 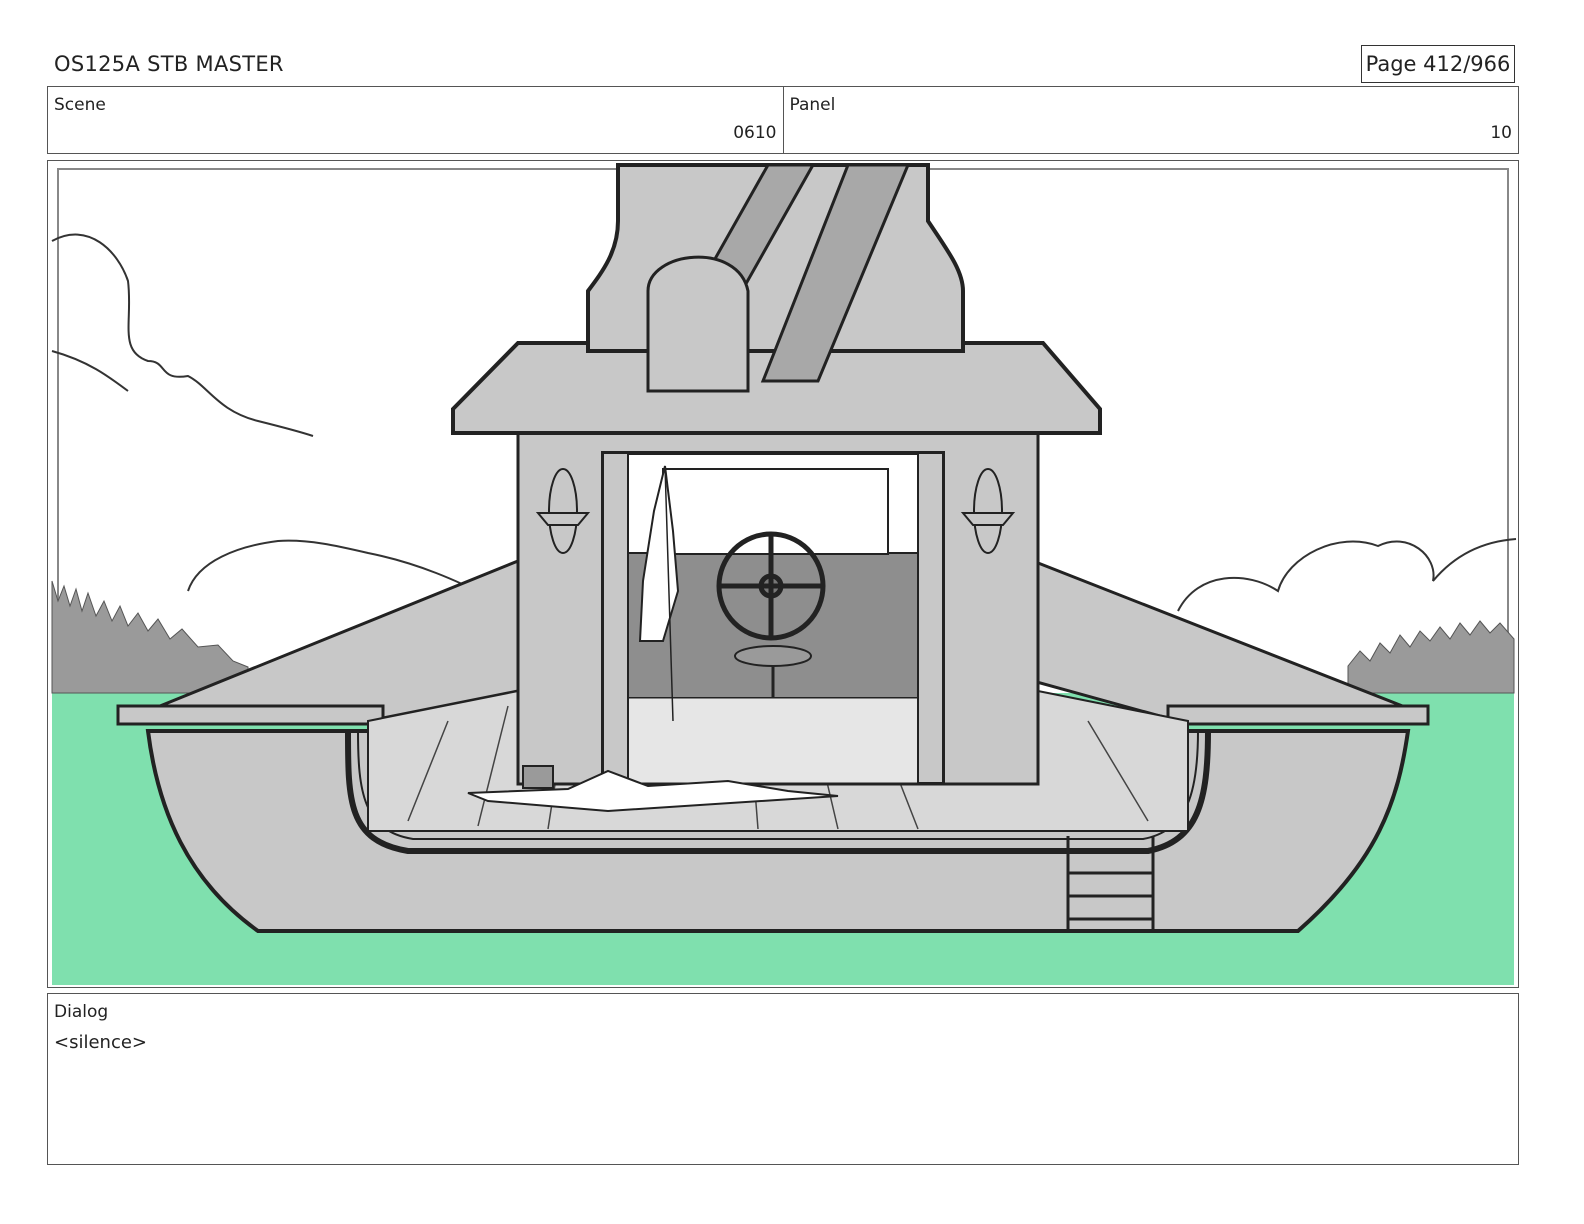 What do you see at coordinates (415, 120) in the screenshot?
I see `scene-cell: Scene 0610` at bounding box center [415, 120].